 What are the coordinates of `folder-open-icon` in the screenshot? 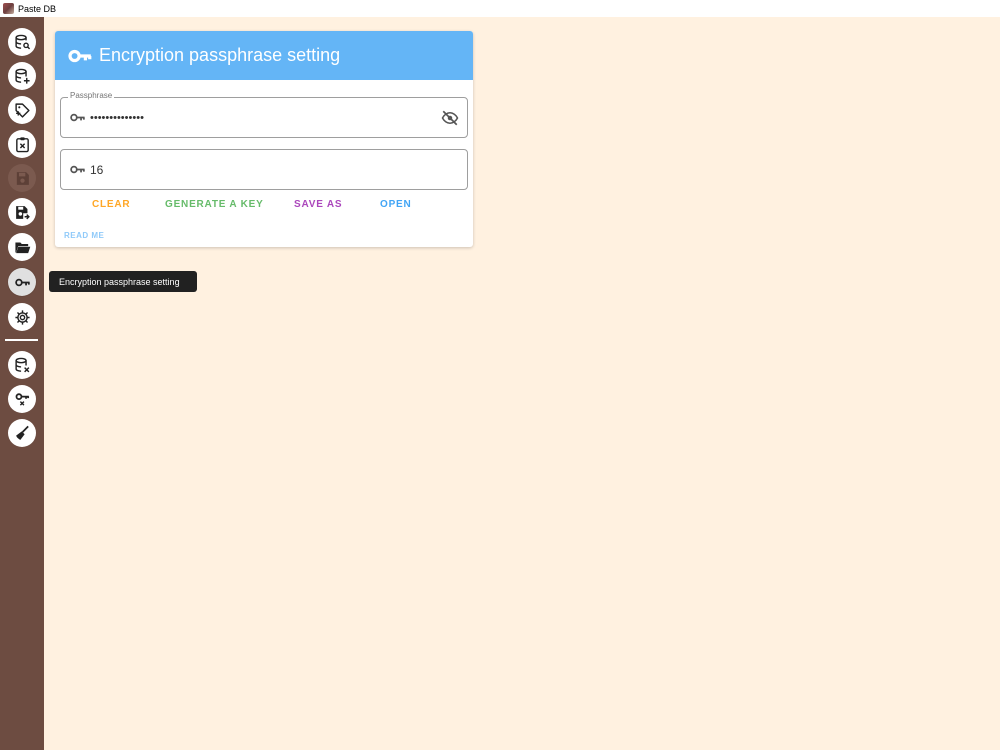 It's located at (22, 247).